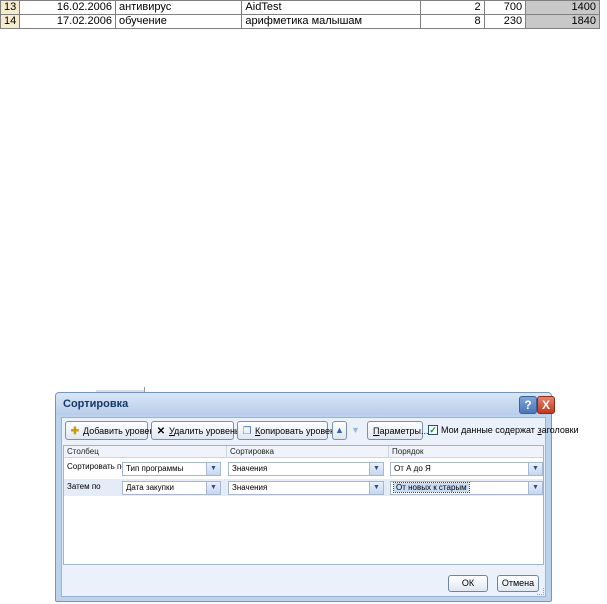  Describe the element at coordinates (306, 488) in the screenshot. I see `then-by-sort-on-select: Значения ▼` at that location.